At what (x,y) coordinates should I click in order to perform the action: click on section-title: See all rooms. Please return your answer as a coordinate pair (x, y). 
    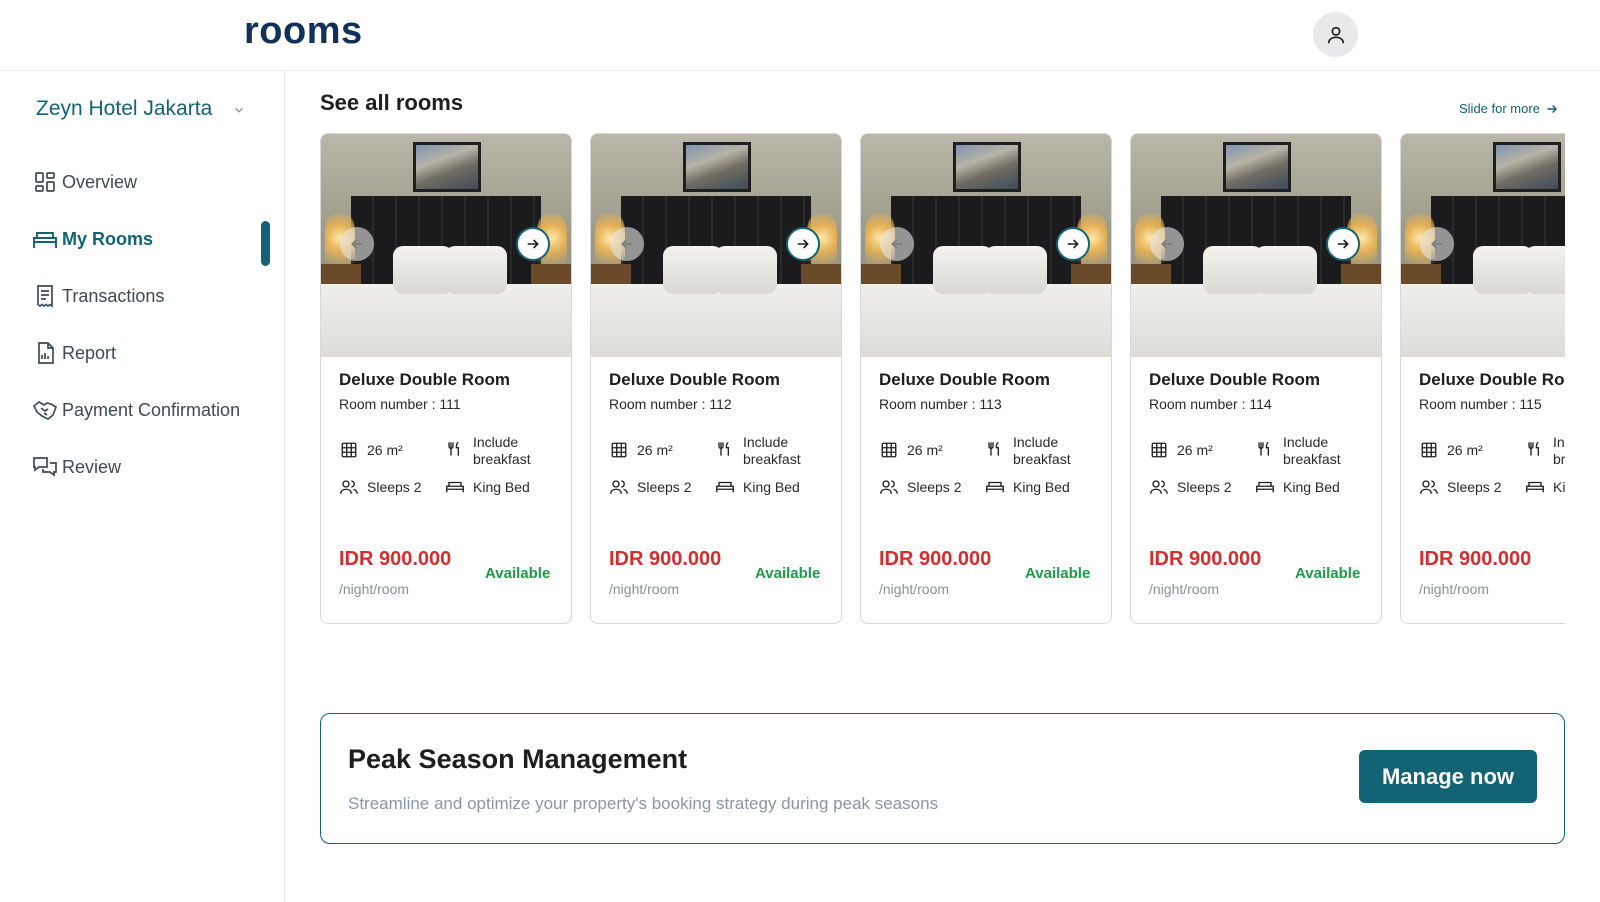
    Looking at the image, I should click on (392, 102).